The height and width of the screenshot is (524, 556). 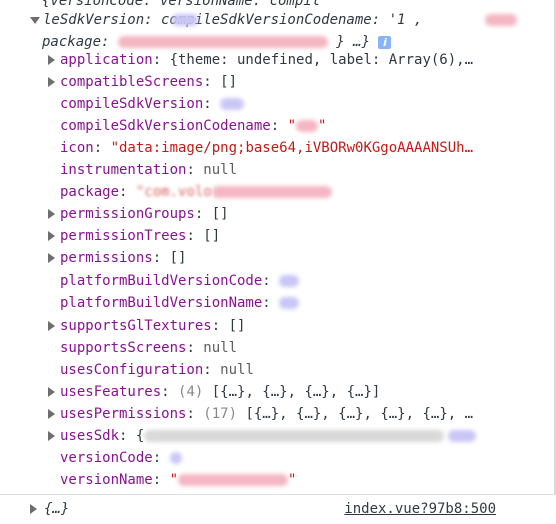 What do you see at coordinates (278, 509) in the screenshot?
I see `console-message-footer: {…} index.vue?97b8:500` at bounding box center [278, 509].